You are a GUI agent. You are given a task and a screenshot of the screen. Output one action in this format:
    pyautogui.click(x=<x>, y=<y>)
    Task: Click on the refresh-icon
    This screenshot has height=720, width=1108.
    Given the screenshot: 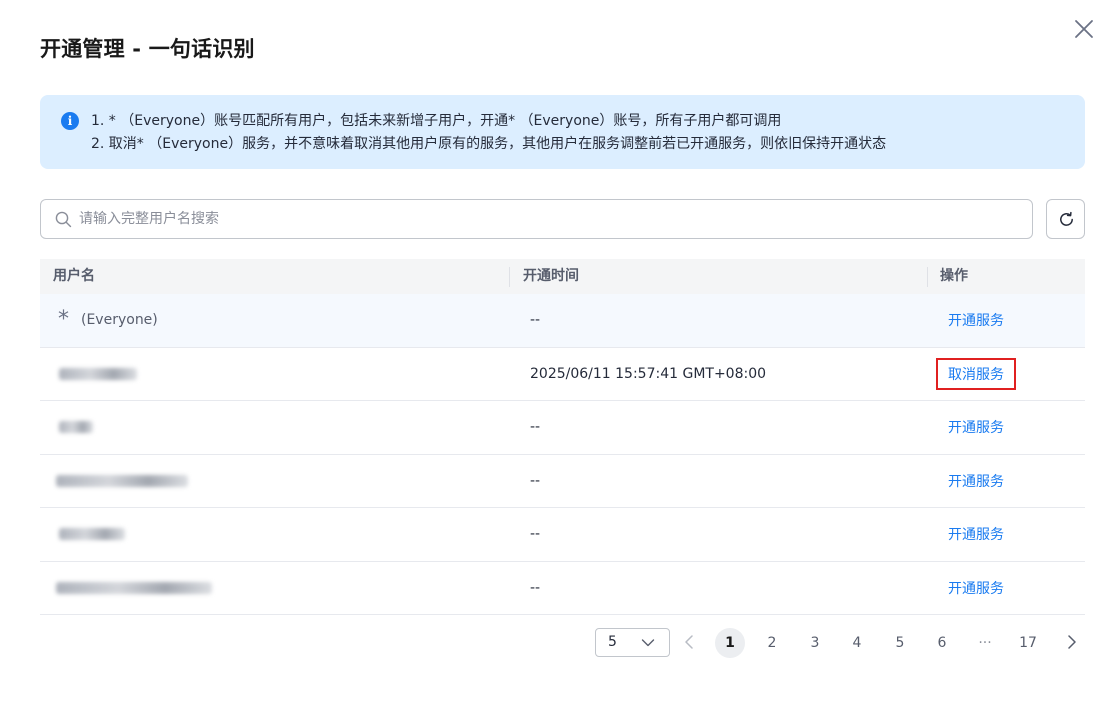 What is the action you would take?
    pyautogui.click(x=1066, y=218)
    